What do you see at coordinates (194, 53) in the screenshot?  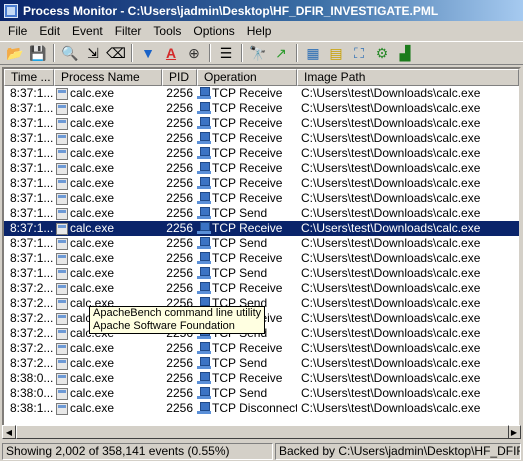 I see `target-icon: ⊕` at bounding box center [194, 53].